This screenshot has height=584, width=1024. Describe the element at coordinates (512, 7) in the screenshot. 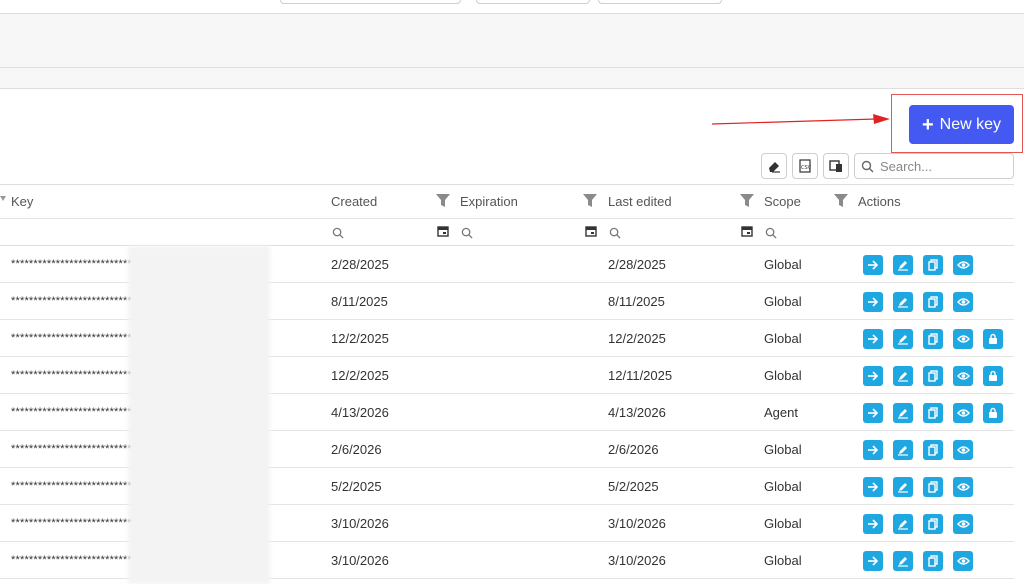

I see `top-nav-bar` at that location.